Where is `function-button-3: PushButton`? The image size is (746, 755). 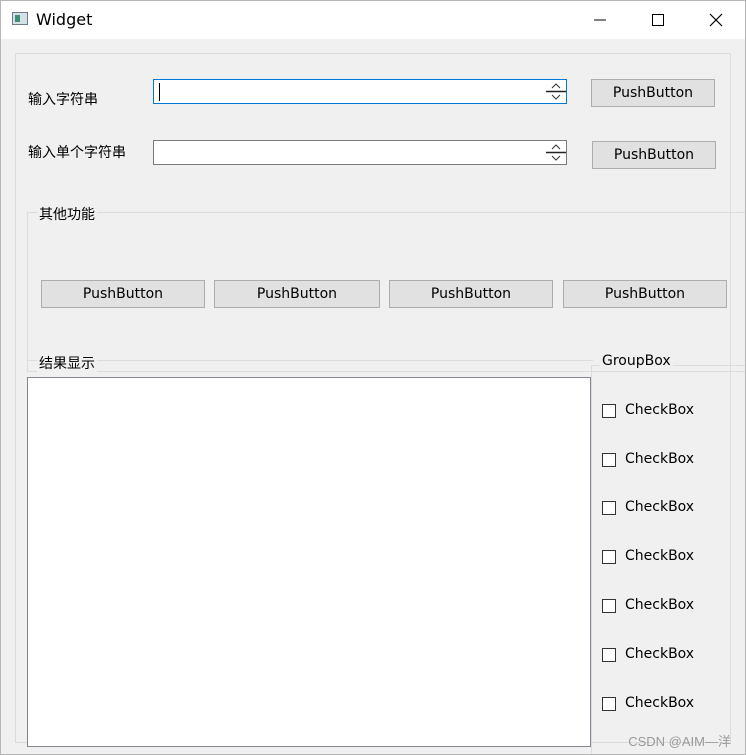 function-button-3: PushButton is located at coordinates (471, 294).